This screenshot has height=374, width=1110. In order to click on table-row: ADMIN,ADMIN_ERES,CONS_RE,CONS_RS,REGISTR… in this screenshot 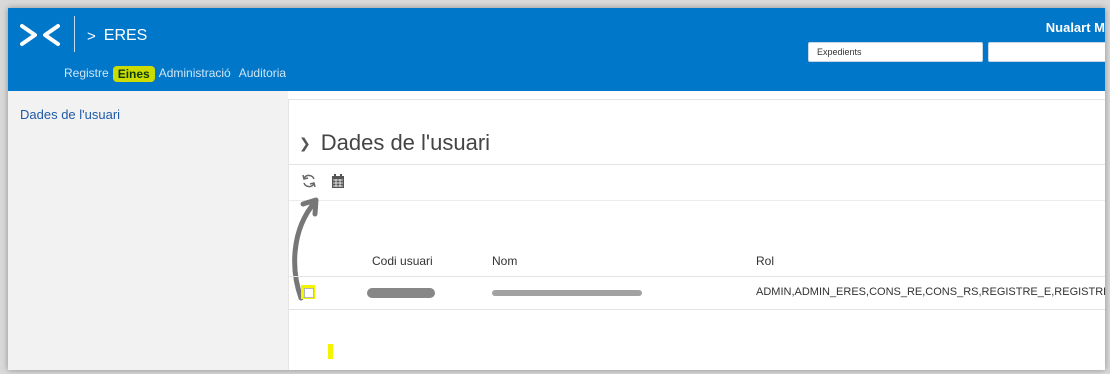, I will do `click(697, 293)`.